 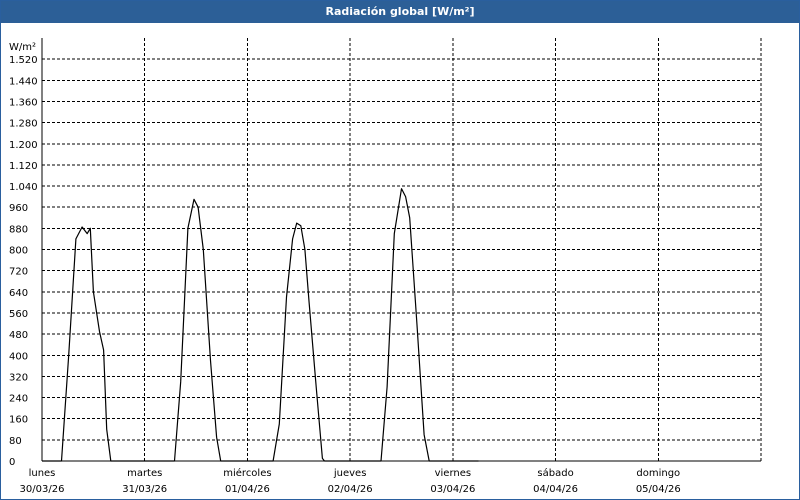 I want to click on y-tick-label: 80, so click(x=15, y=441).